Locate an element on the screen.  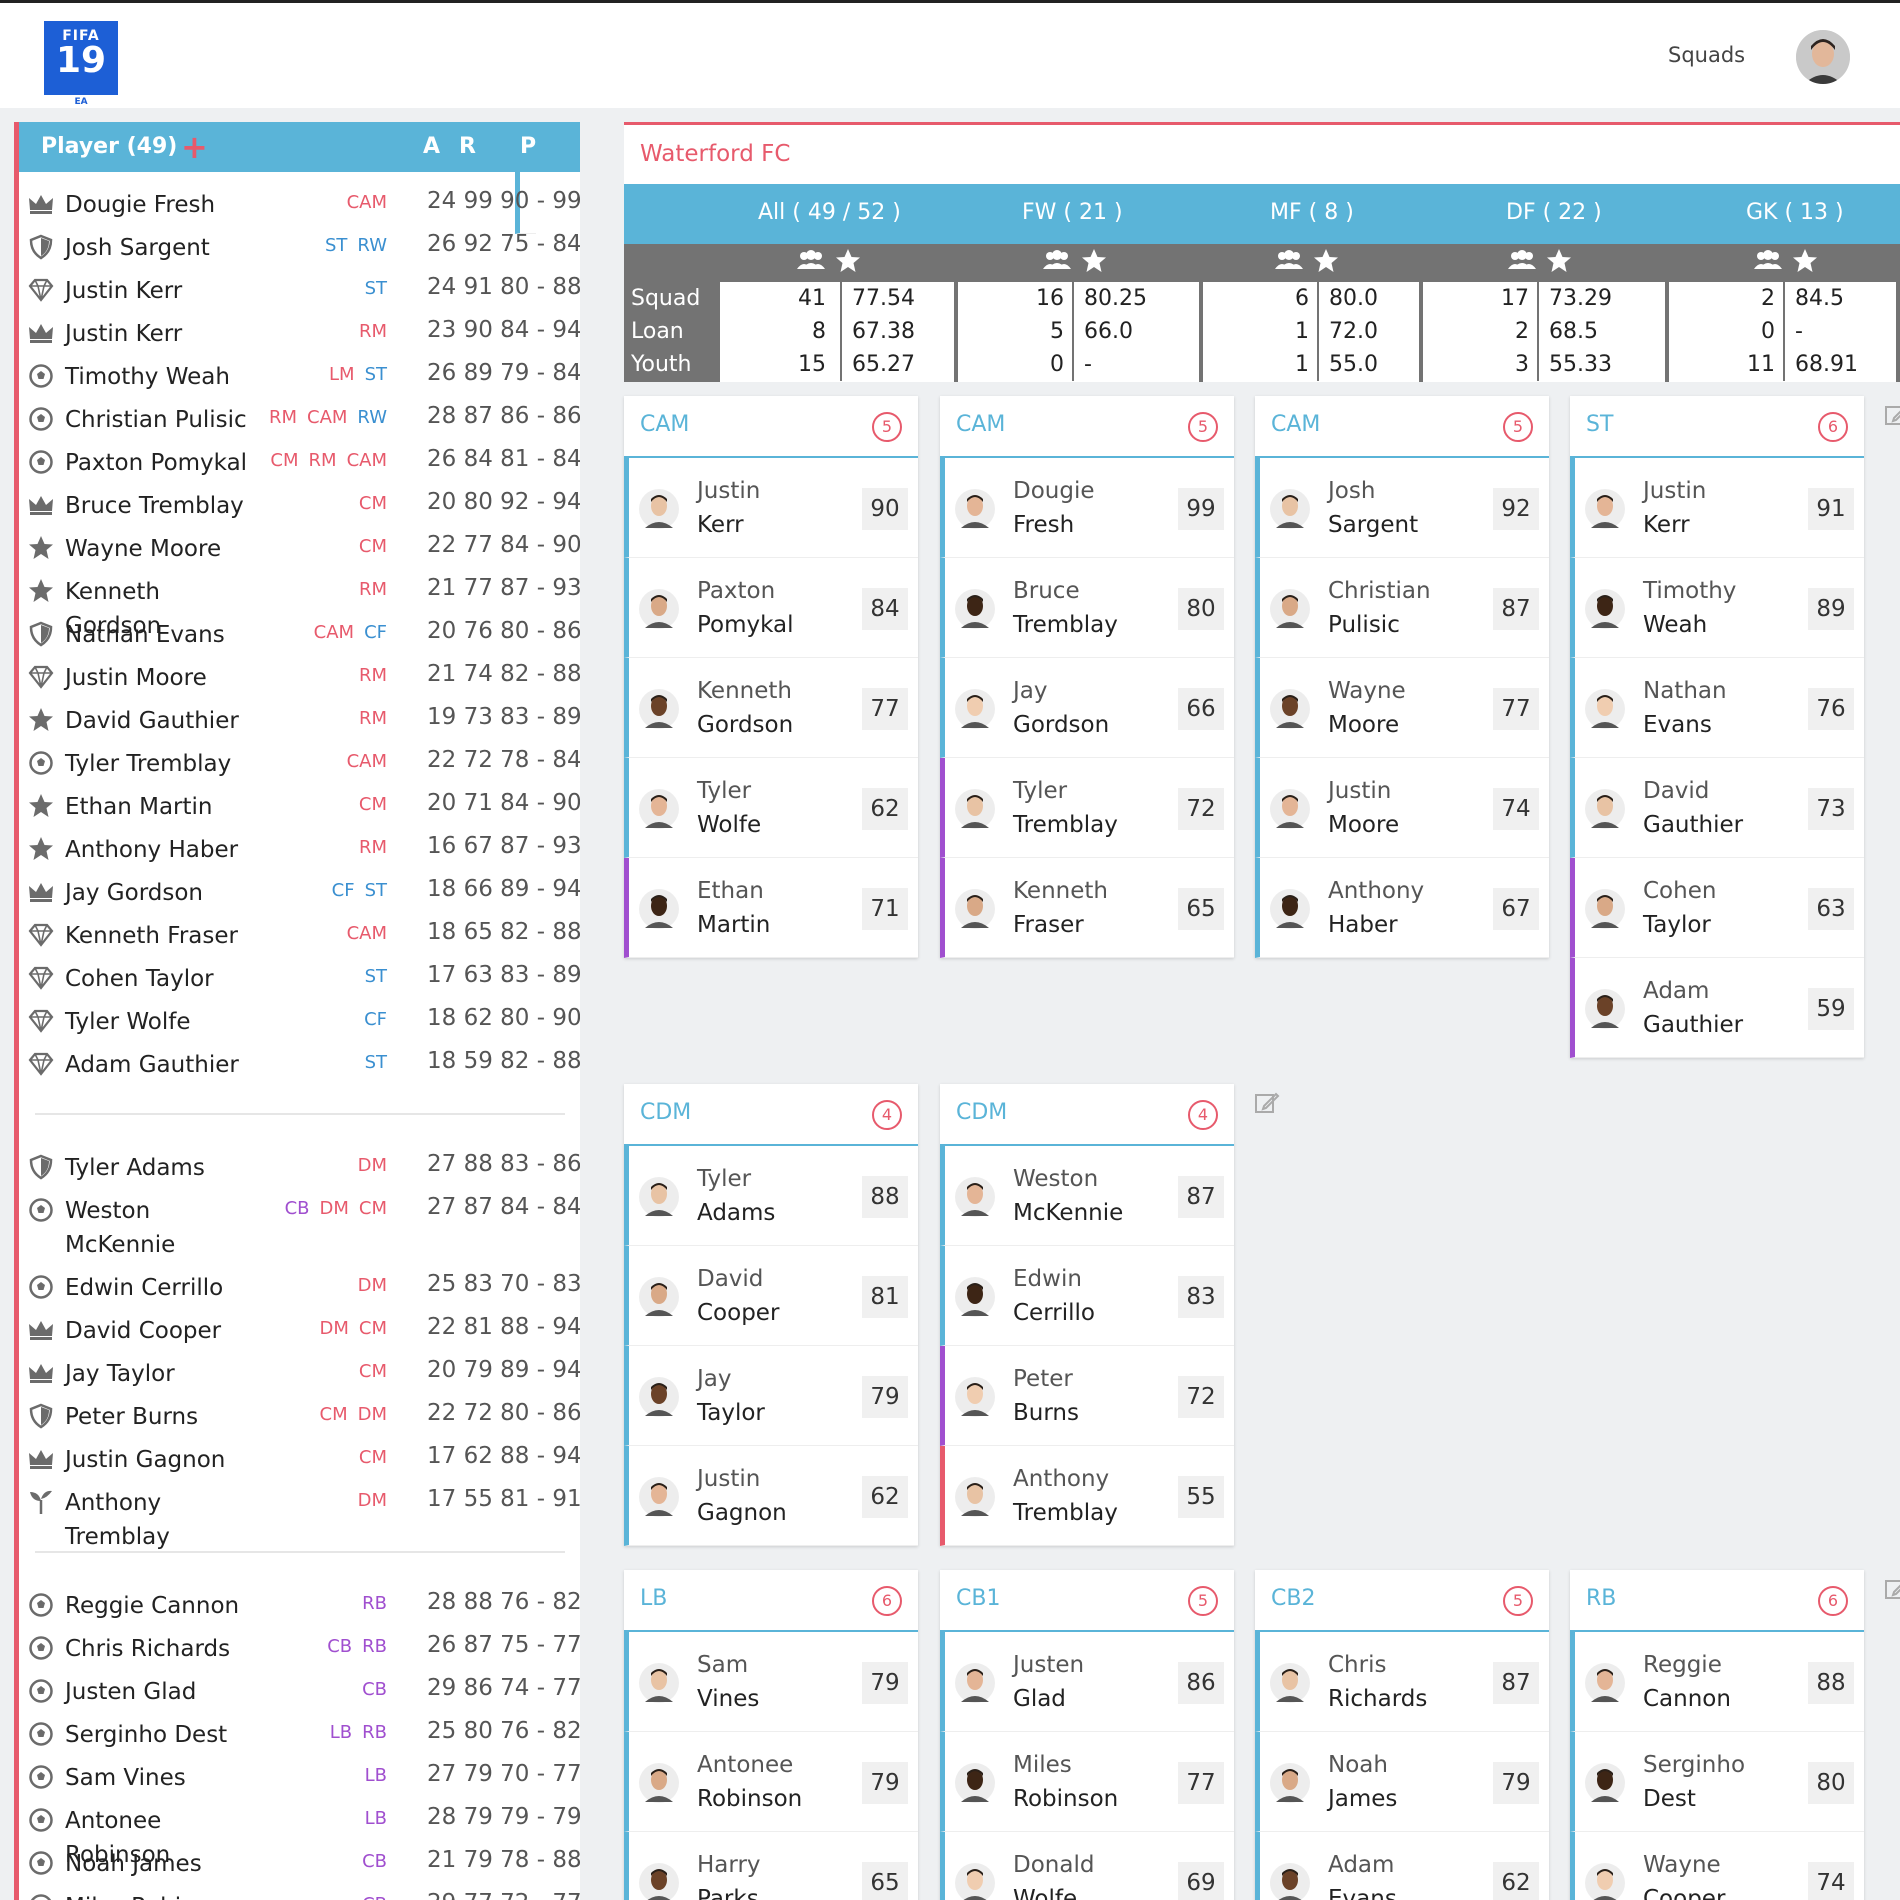
player-name: Nathan Evans is located at coordinates (160, 635).